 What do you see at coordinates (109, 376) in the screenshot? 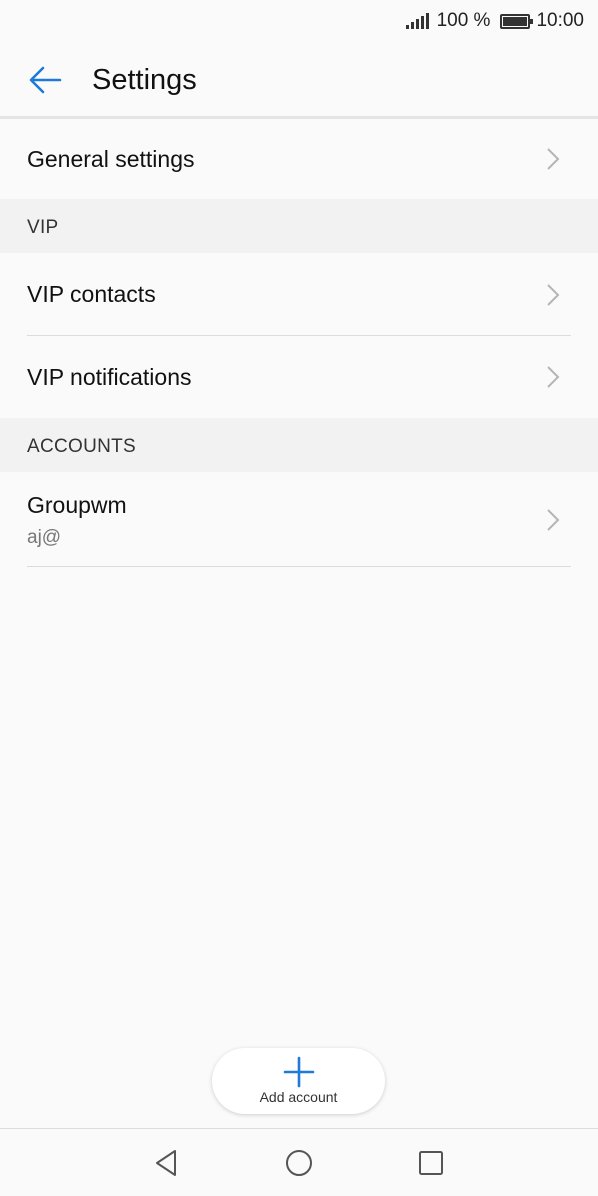
I see `vip-notifications-label: VIP notifications` at bounding box center [109, 376].